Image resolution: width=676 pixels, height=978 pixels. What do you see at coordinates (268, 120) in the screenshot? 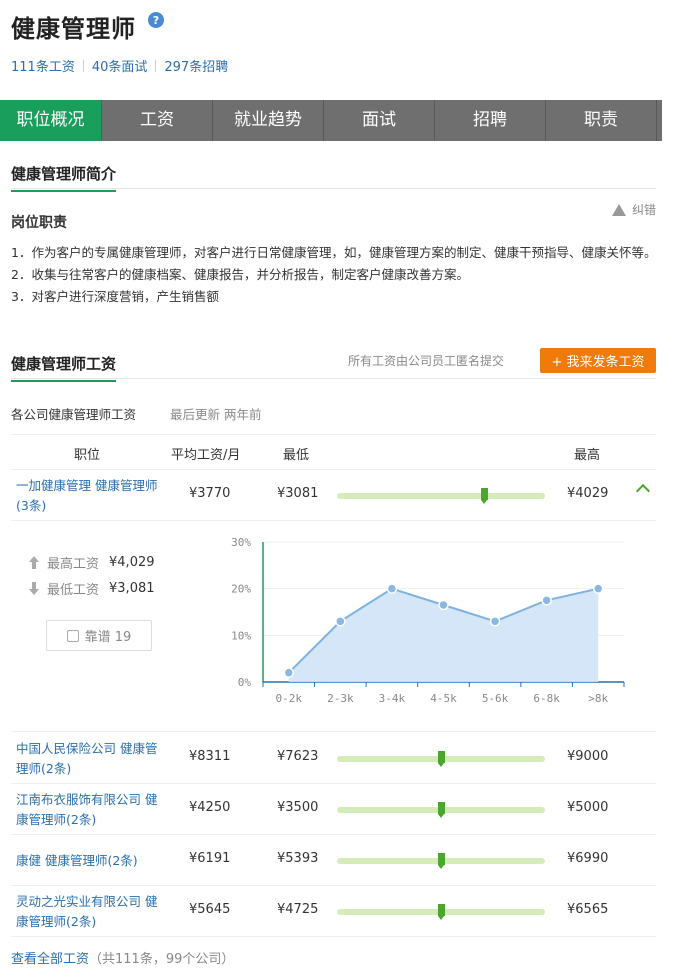
I see `tab-trend: 就业趋势` at bounding box center [268, 120].